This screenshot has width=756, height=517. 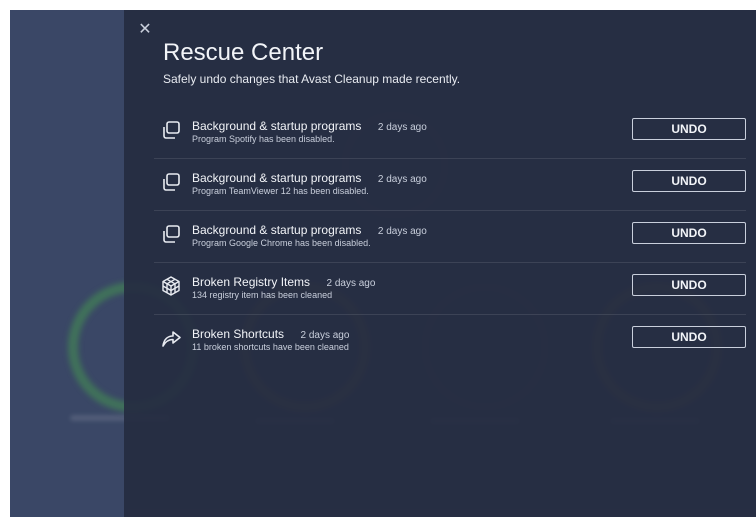 What do you see at coordinates (281, 243) in the screenshot?
I see `item-detail: Program Google Chrome has been disabled.` at bounding box center [281, 243].